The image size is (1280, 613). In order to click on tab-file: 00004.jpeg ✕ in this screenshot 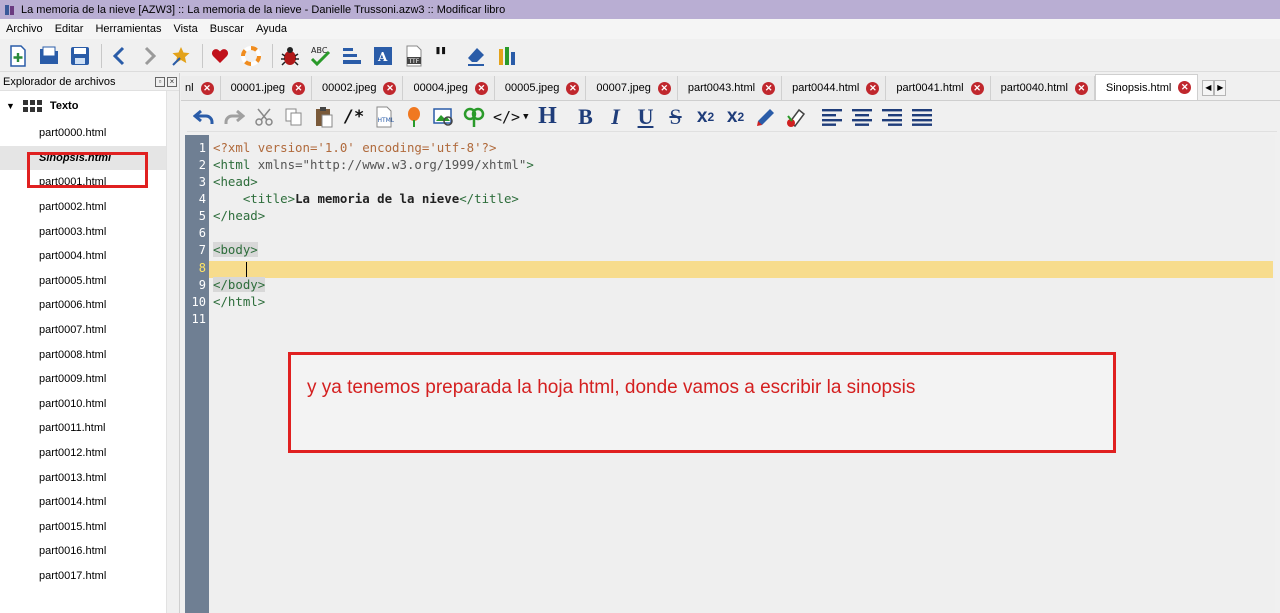, I will do `click(449, 88)`.